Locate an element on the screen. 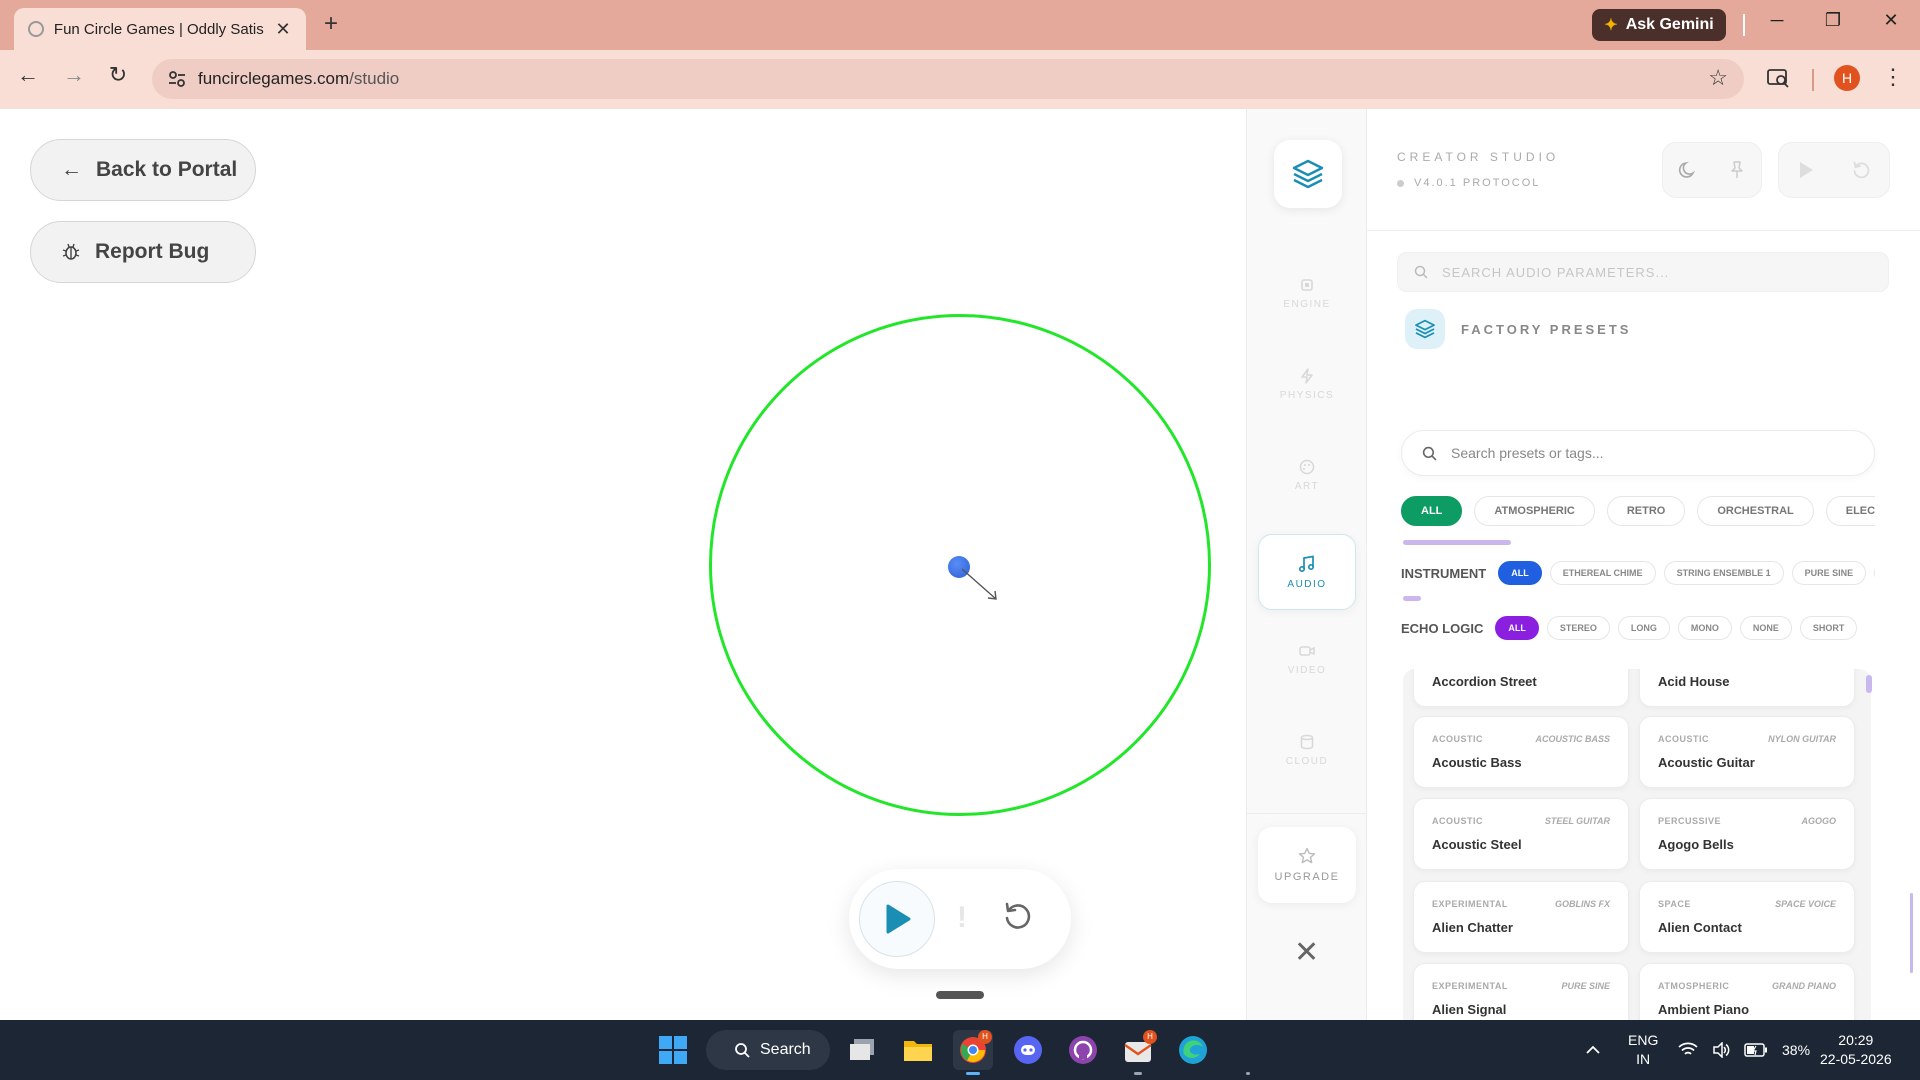 Image resolution: width=1920 pixels, height=1080 pixels. restore-icon: ❐ is located at coordinates (1833, 20).